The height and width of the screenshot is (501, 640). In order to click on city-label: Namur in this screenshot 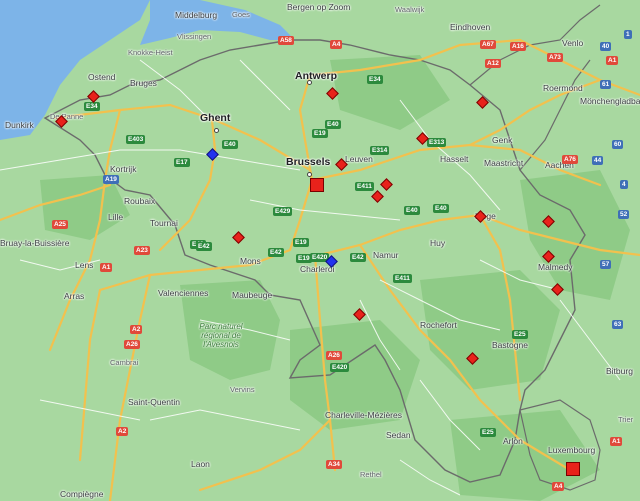, I will do `click(386, 255)`.